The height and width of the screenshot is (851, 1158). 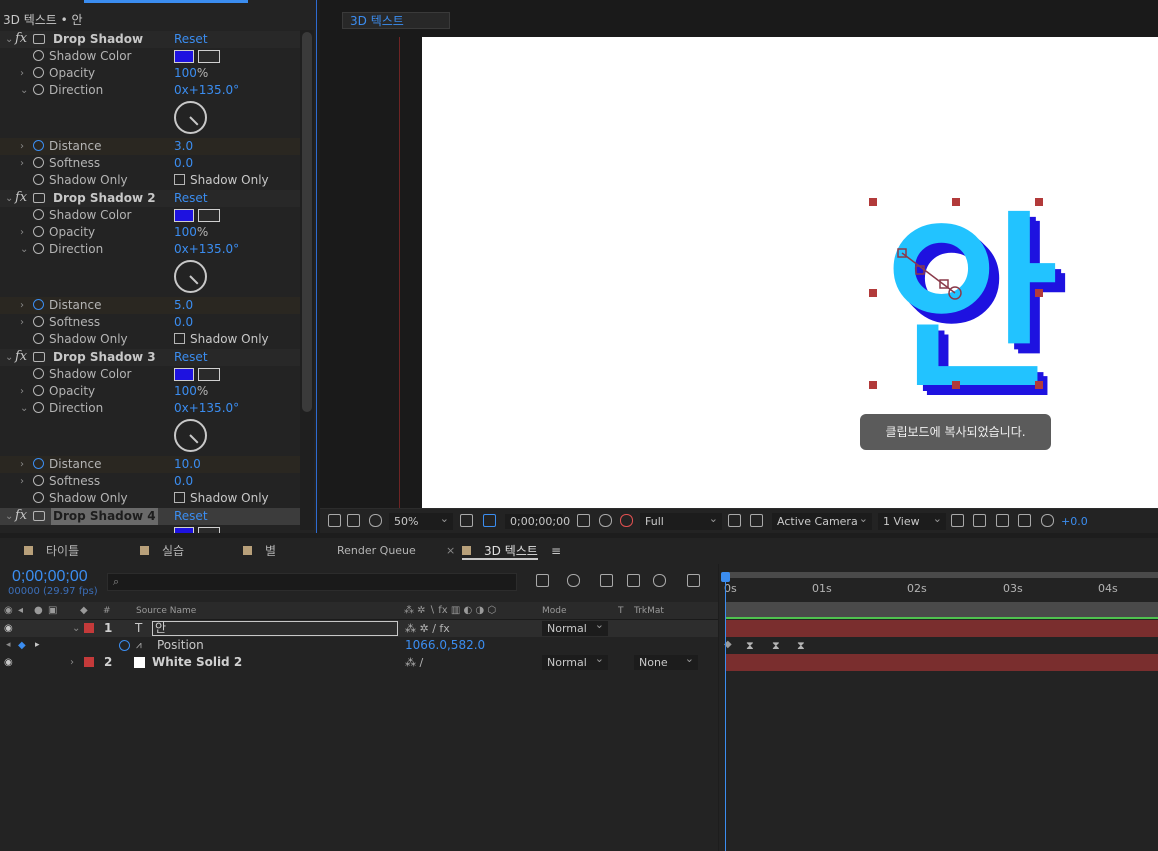 I want to click on fast-preview-icon, so click(x=979, y=520).